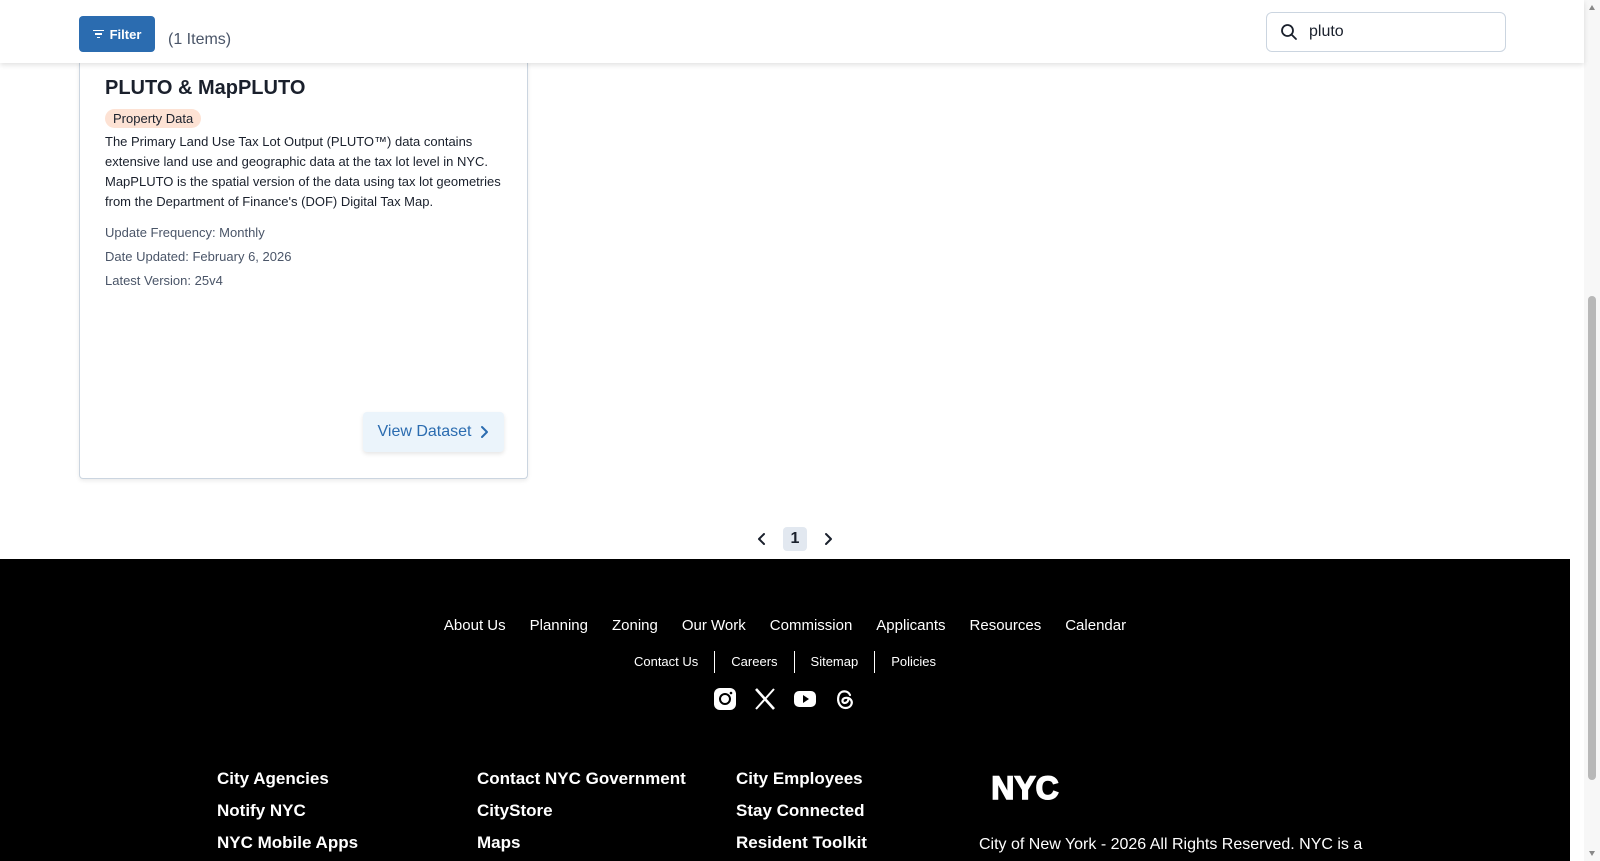  What do you see at coordinates (635, 625) in the screenshot?
I see `footer-link-zoning: Zoning` at bounding box center [635, 625].